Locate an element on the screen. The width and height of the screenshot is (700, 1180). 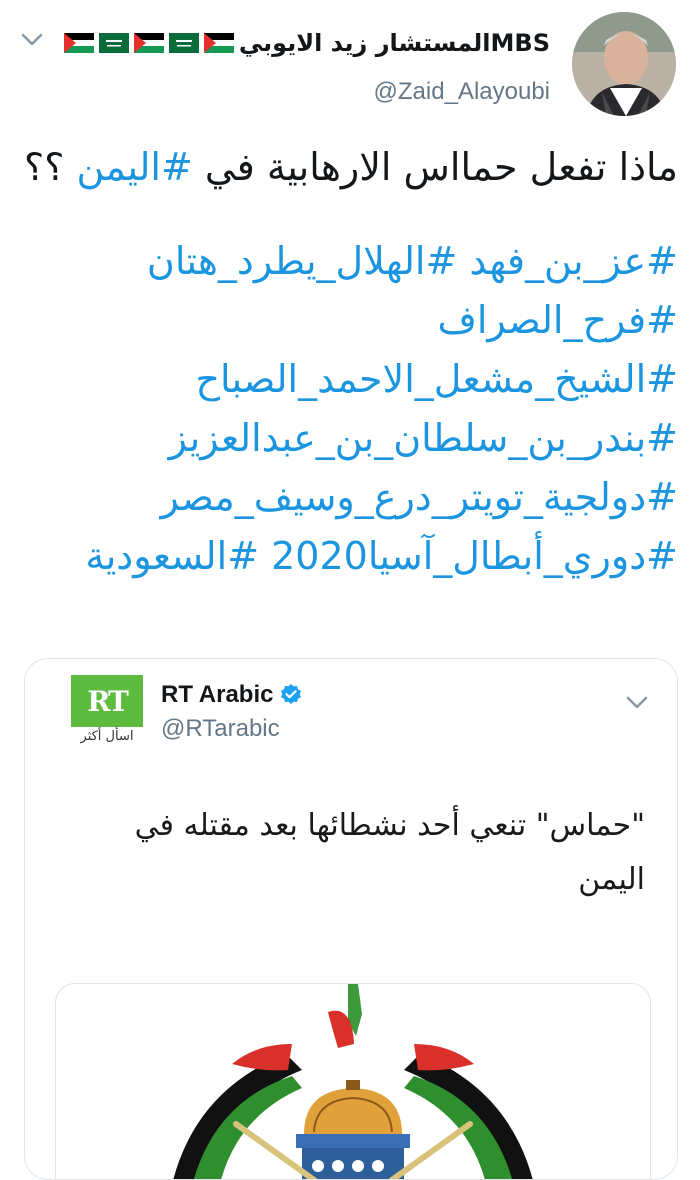
quoted-author-handle: @RTarabic is located at coordinates (220, 729).